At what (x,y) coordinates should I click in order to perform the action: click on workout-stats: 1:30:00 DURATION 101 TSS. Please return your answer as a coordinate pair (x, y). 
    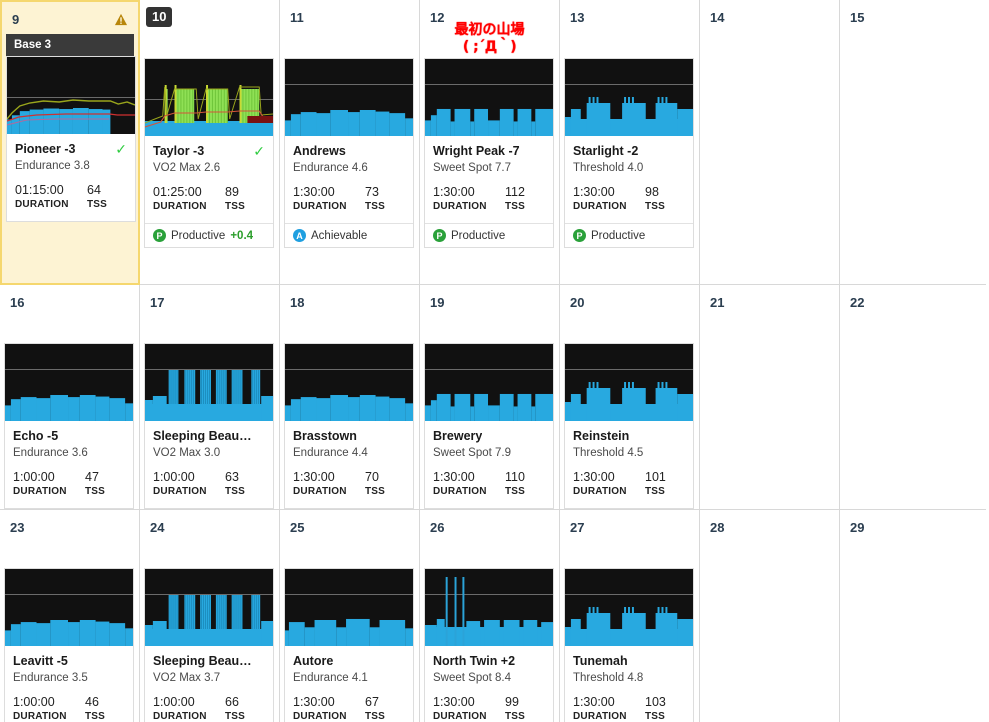
    Looking at the image, I should click on (629, 484).